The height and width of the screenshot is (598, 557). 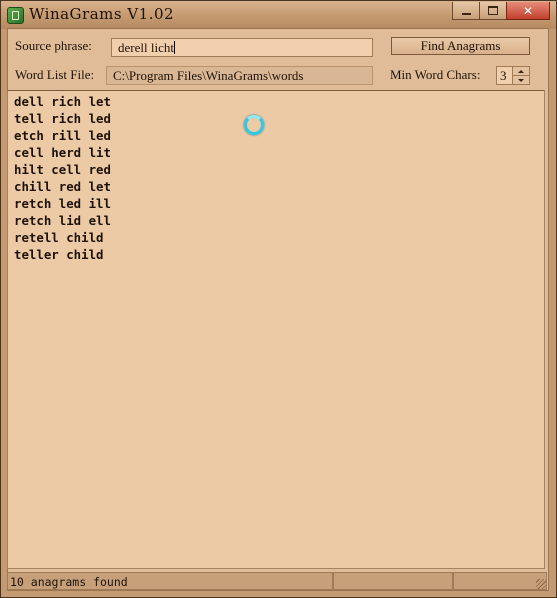 What do you see at coordinates (62, 152) in the screenshot?
I see `list-item: cell herd lit` at bounding box center [62, 152].